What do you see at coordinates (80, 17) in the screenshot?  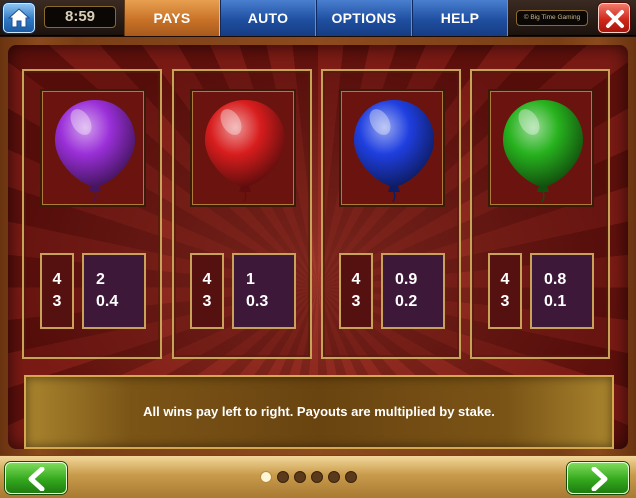 I see `clock: 8:59` at bounding box center [80, 17].